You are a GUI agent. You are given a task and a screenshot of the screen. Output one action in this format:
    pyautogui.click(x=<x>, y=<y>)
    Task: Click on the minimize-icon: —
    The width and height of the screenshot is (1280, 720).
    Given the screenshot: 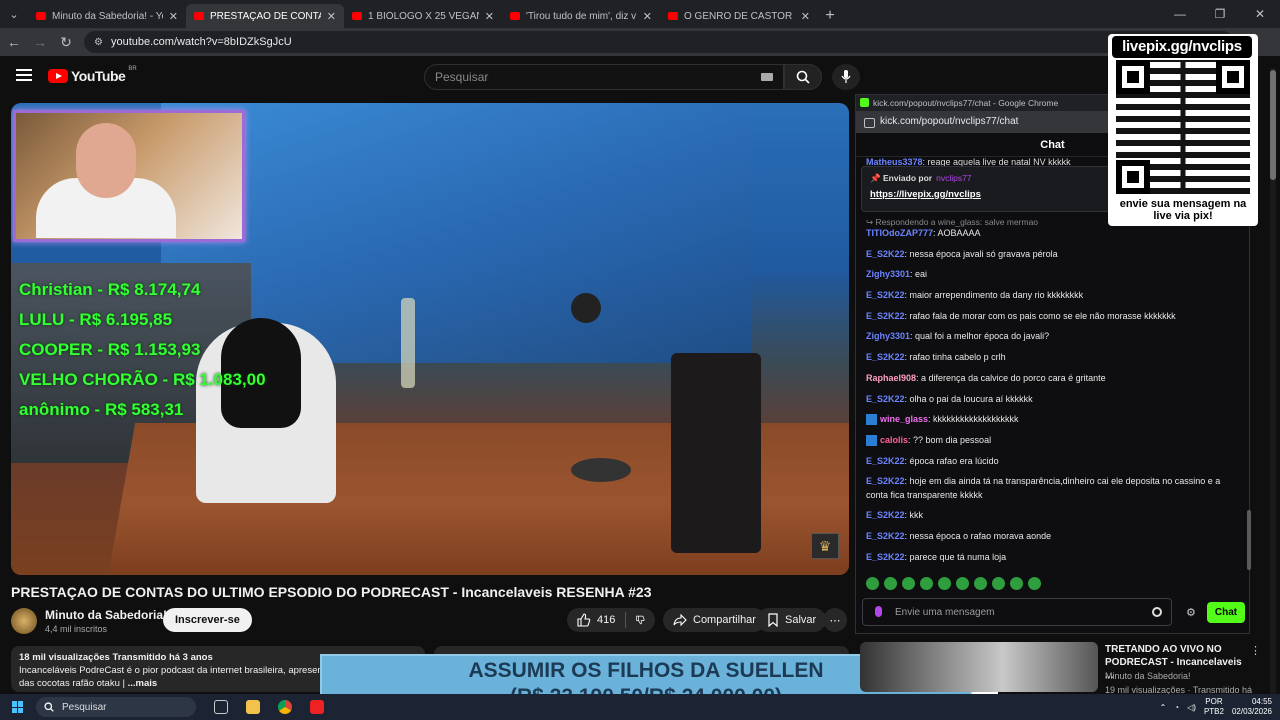 What is the action you would take?
    pyautogui.click(x=1180, y=14)
    